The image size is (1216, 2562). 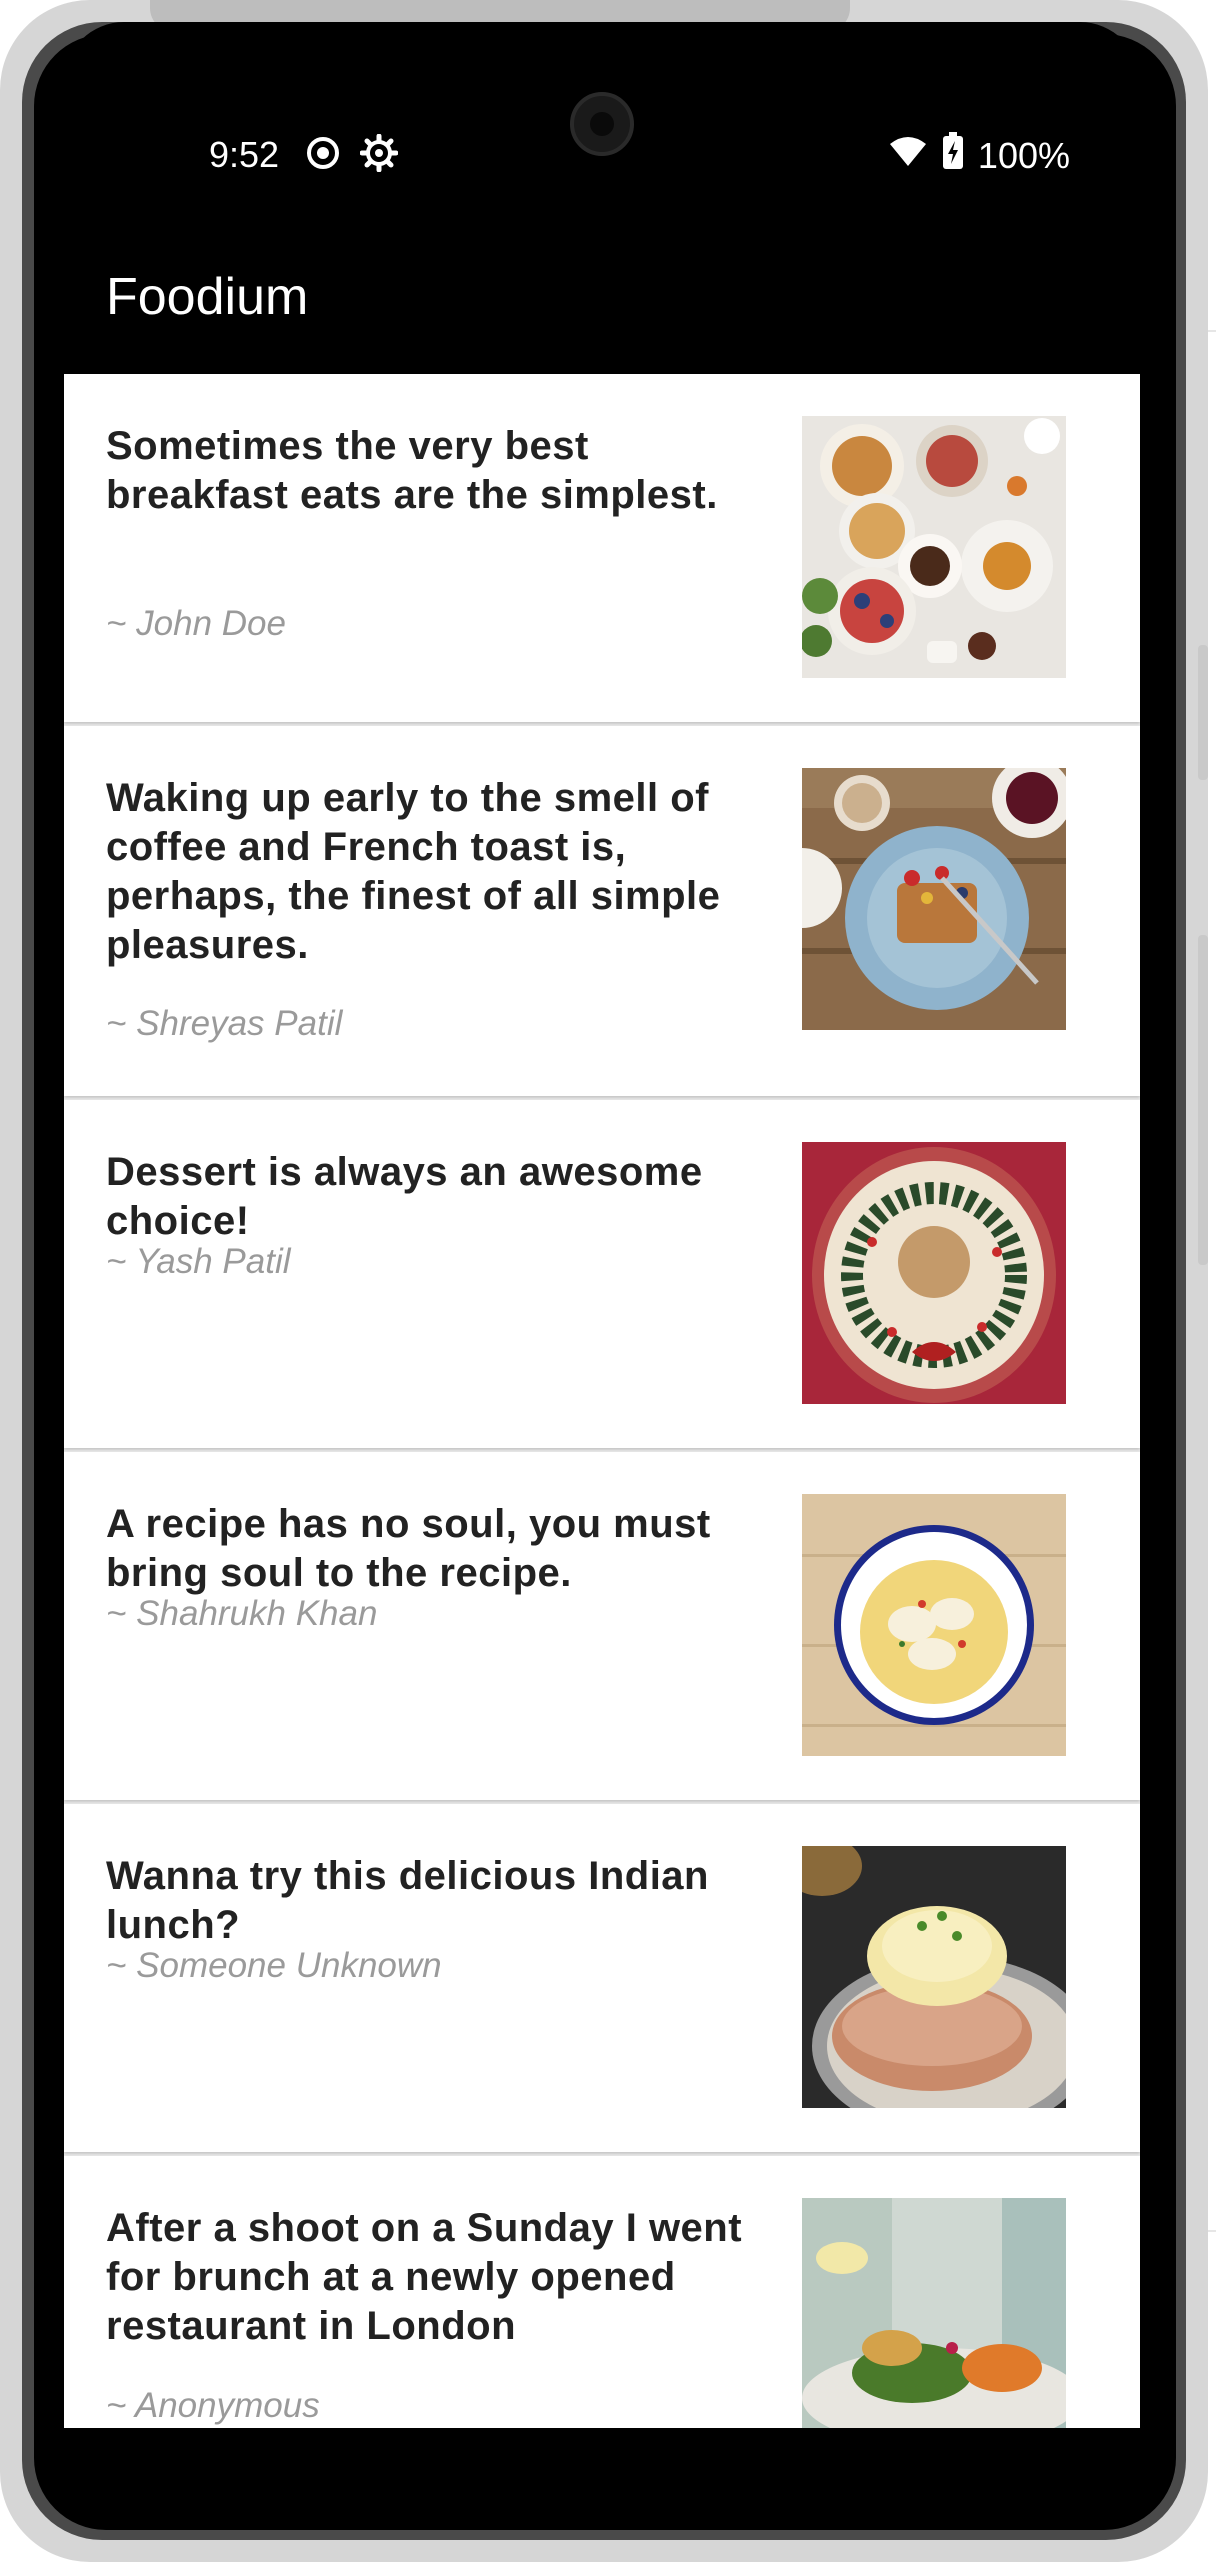 I want to click on status-right-group: 100%, so click(x=979, y=155).